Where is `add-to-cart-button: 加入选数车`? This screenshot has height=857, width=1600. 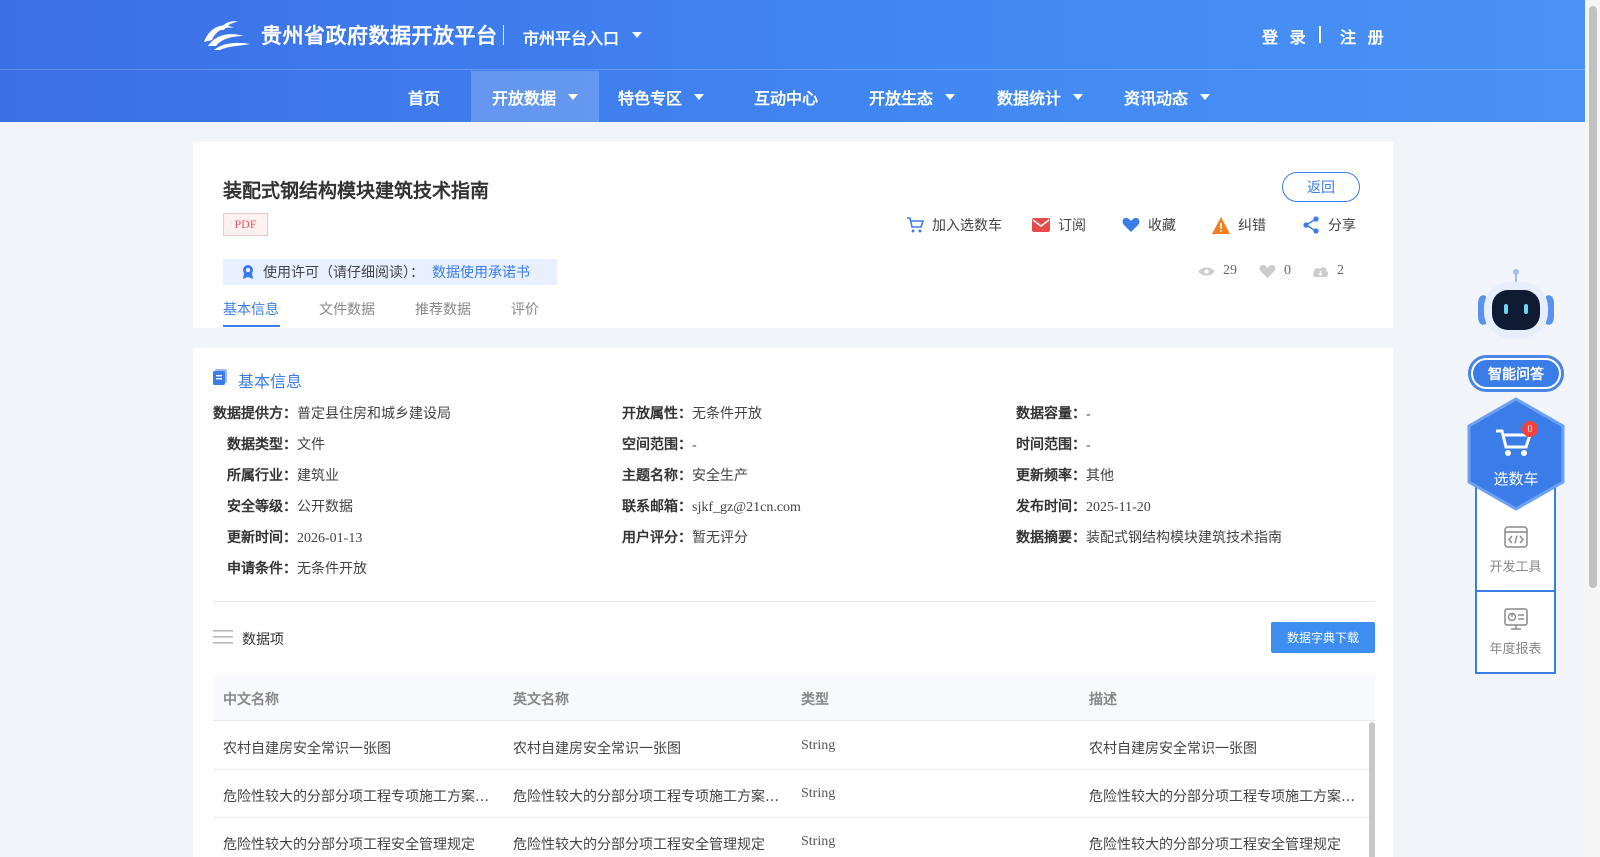 add-to-cart-button: 加入选数车 is located at coordinates (954, 225).